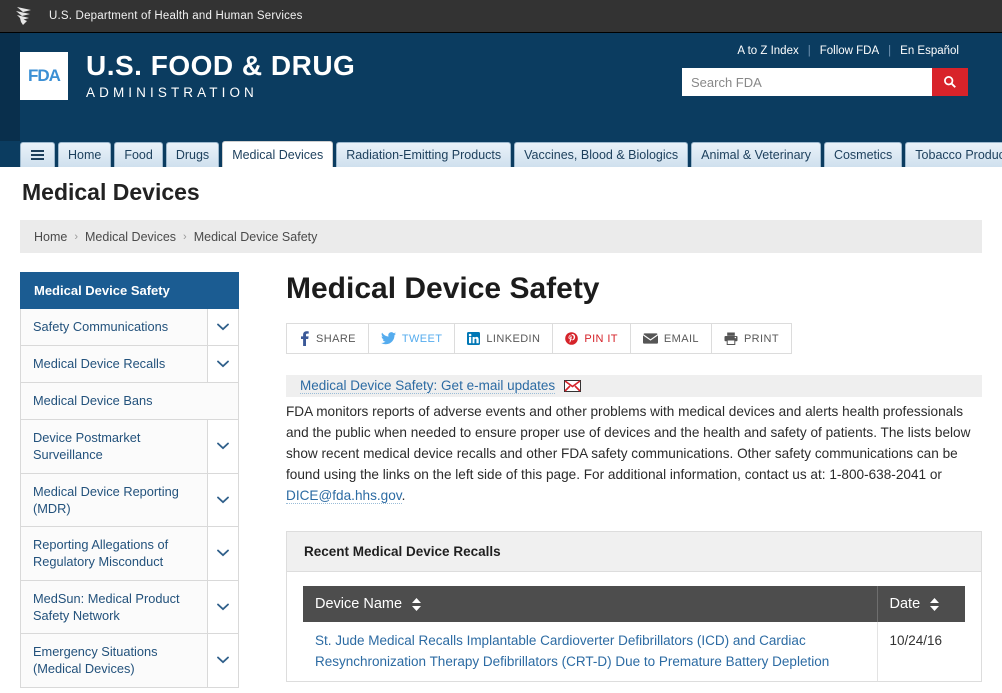 This screenshot has height=693, width=1002. I want to click on share-button-tweet: TWEET, so click(411, 338).